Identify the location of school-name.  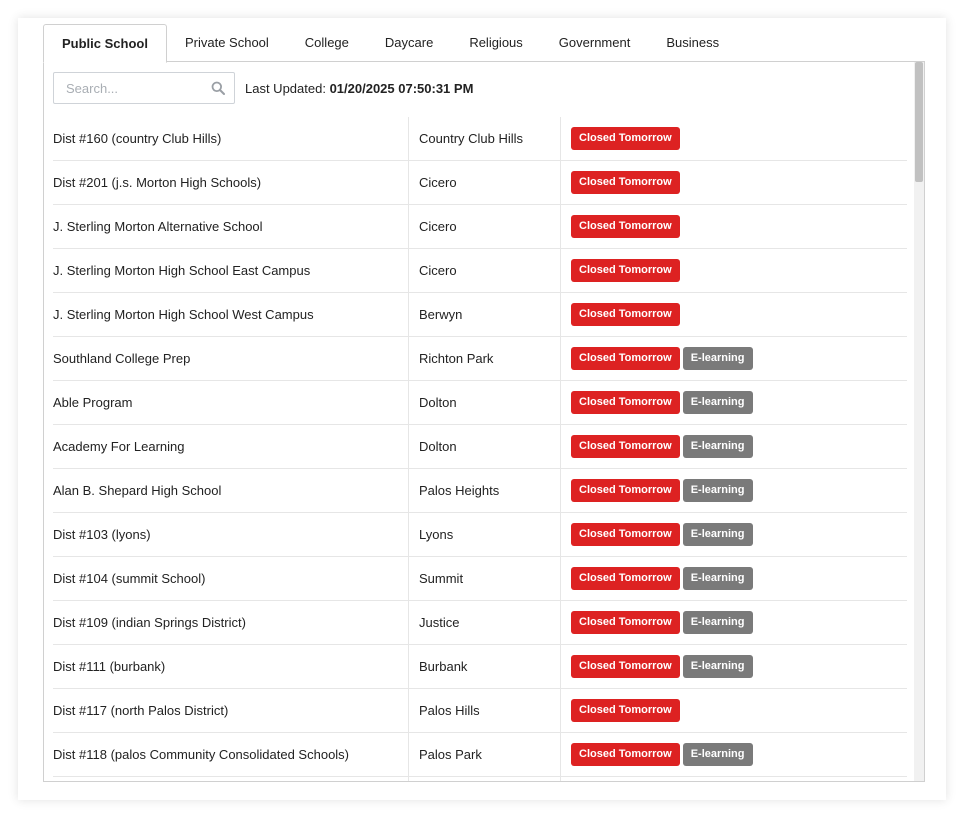
(231, 778).